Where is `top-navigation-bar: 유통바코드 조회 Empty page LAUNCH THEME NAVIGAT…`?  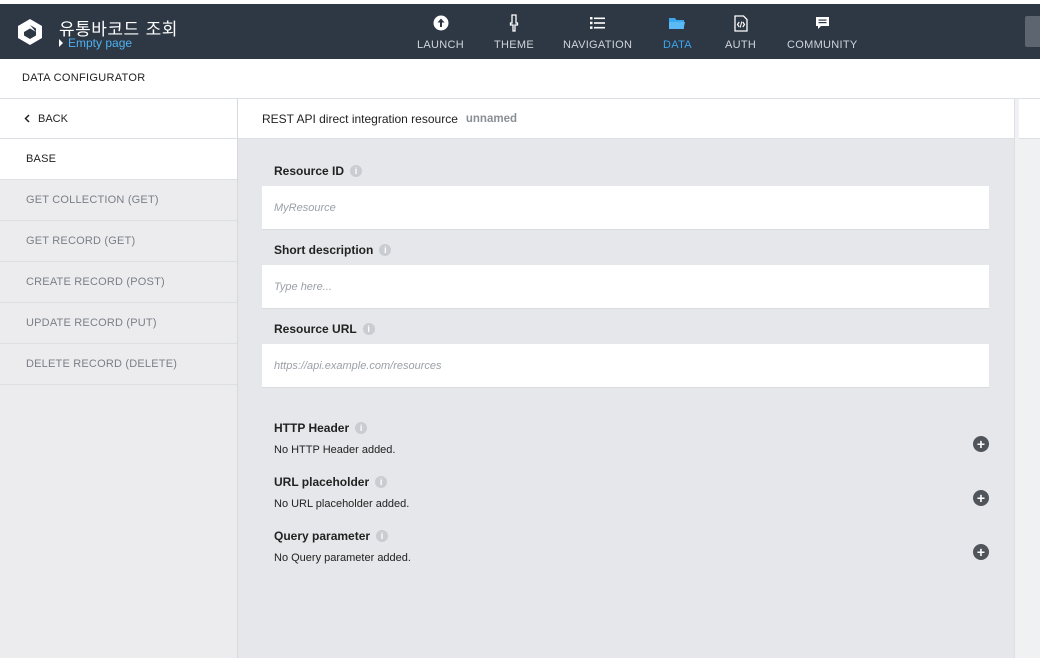 top-navigation-bar: 유통바코드 조회 Empty page LAUNCH THEME NAVIGAT… is located at coordinates (520, 29).